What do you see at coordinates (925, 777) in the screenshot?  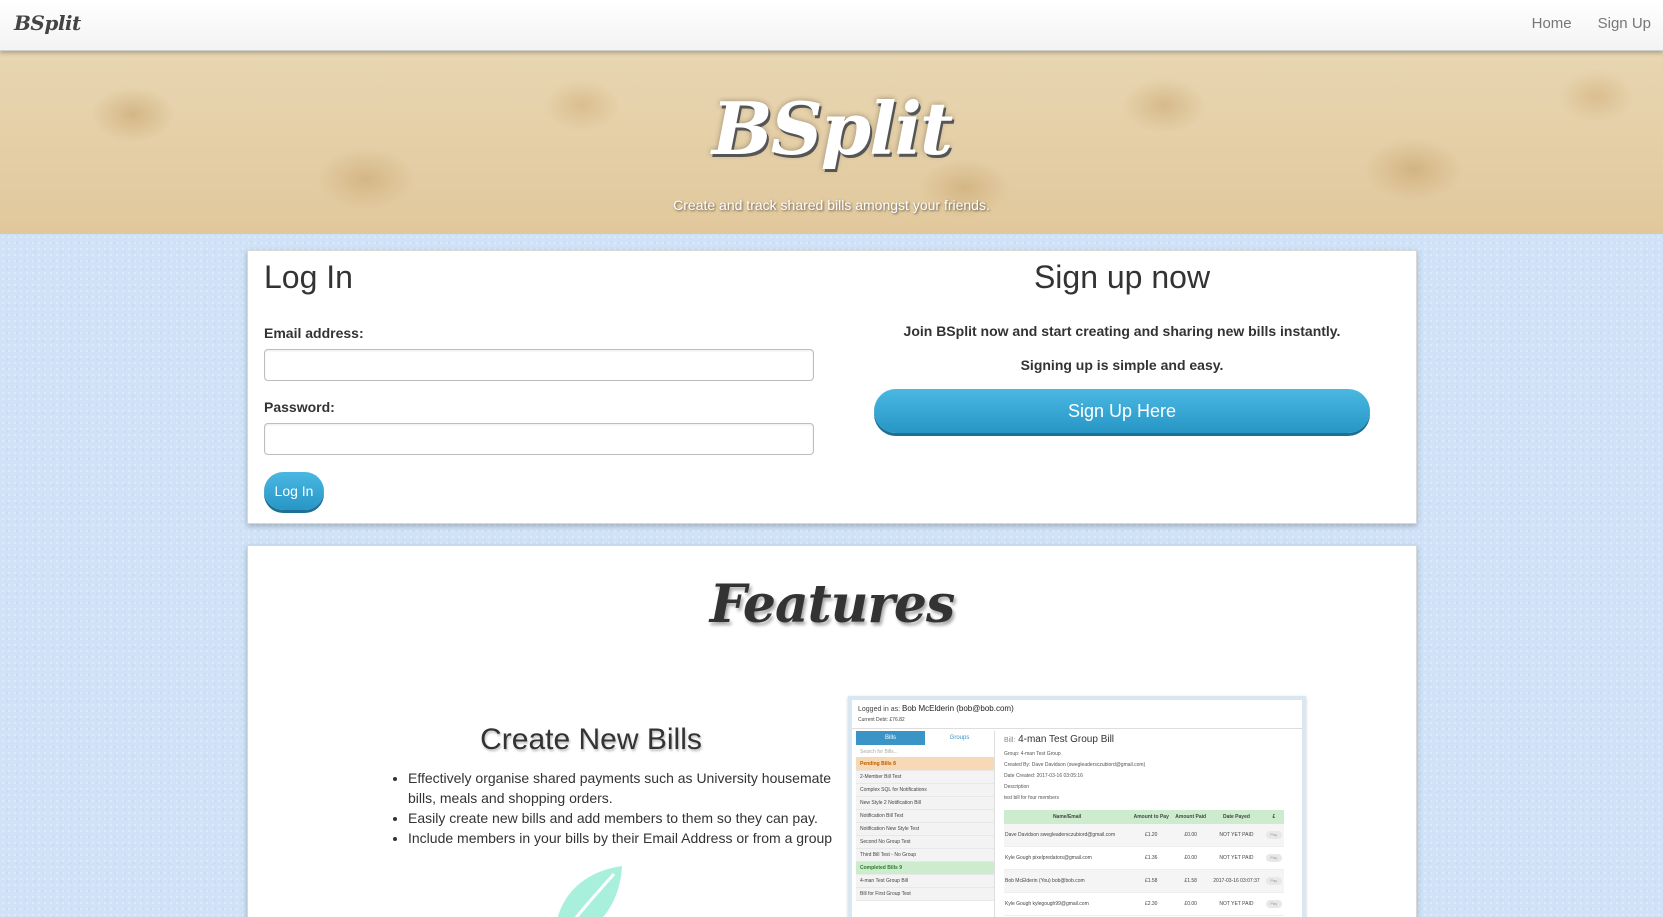 I see `screenshot-list-item: 2-Member Bill Test` at bounding box center [925, 777].